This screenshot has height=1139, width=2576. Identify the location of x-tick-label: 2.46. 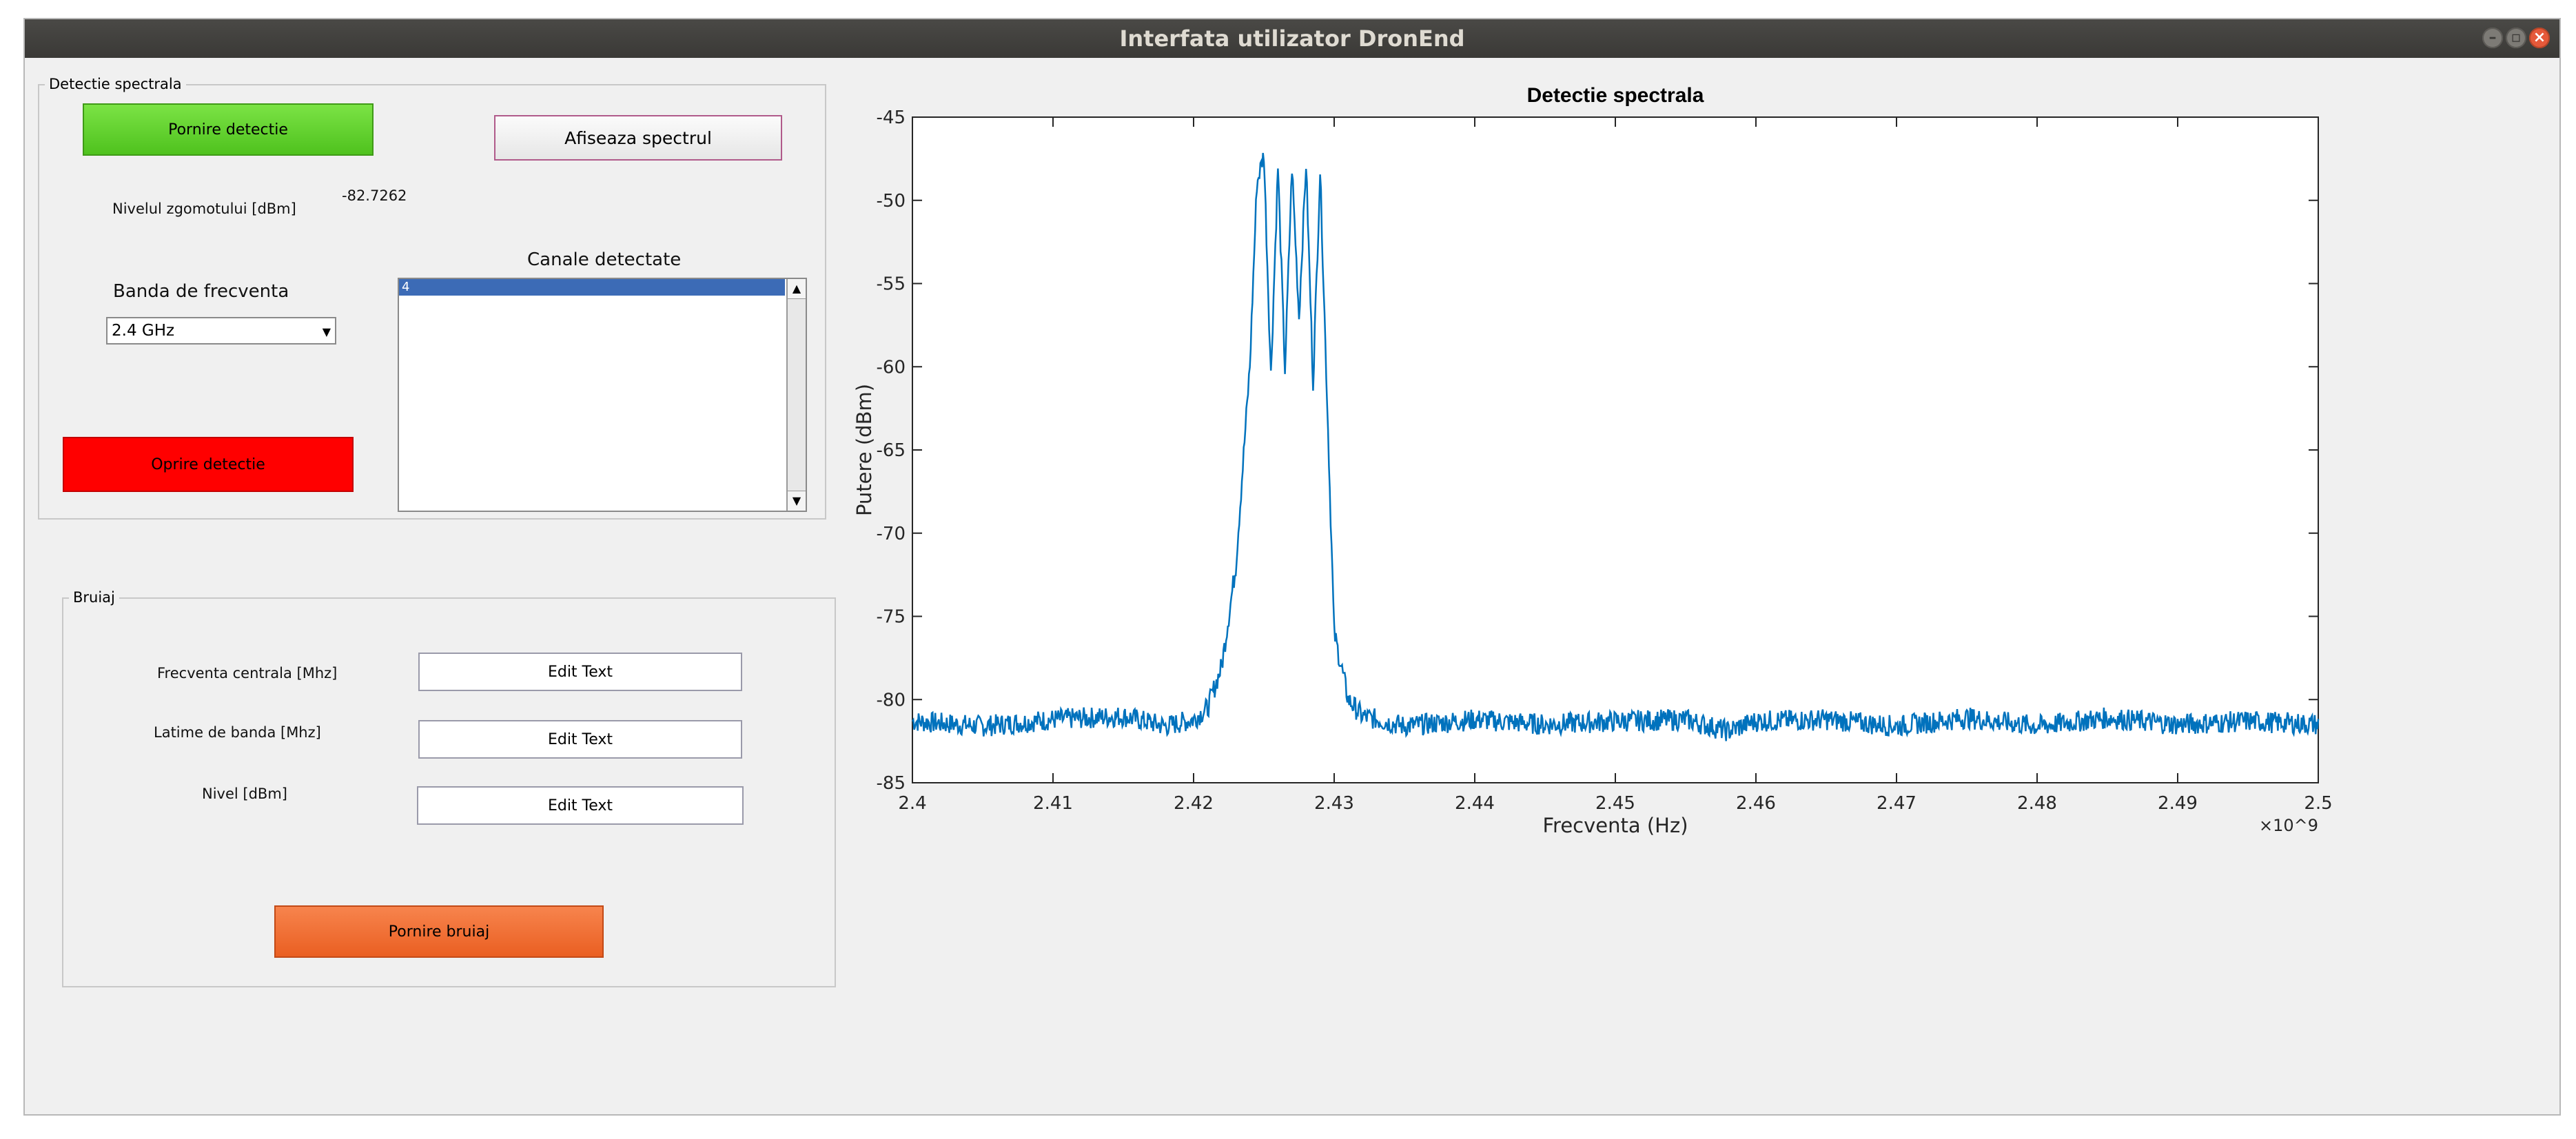
(1756, 803).